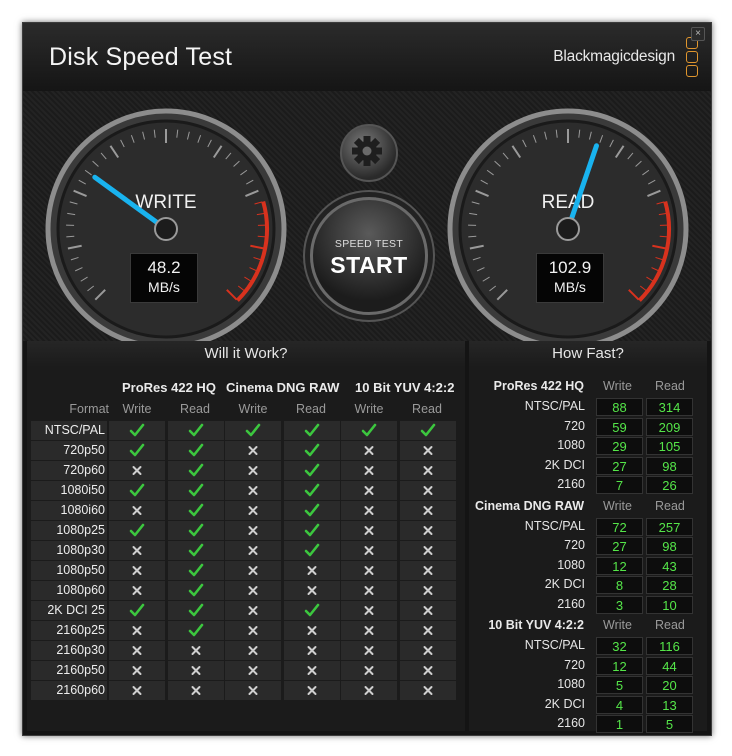  I want to click on format-row: 1080p60, so click(246, 590).